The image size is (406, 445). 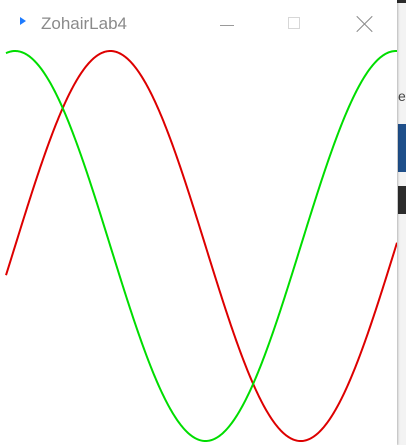 I want to click on background-app, so click(x=401, y=222).